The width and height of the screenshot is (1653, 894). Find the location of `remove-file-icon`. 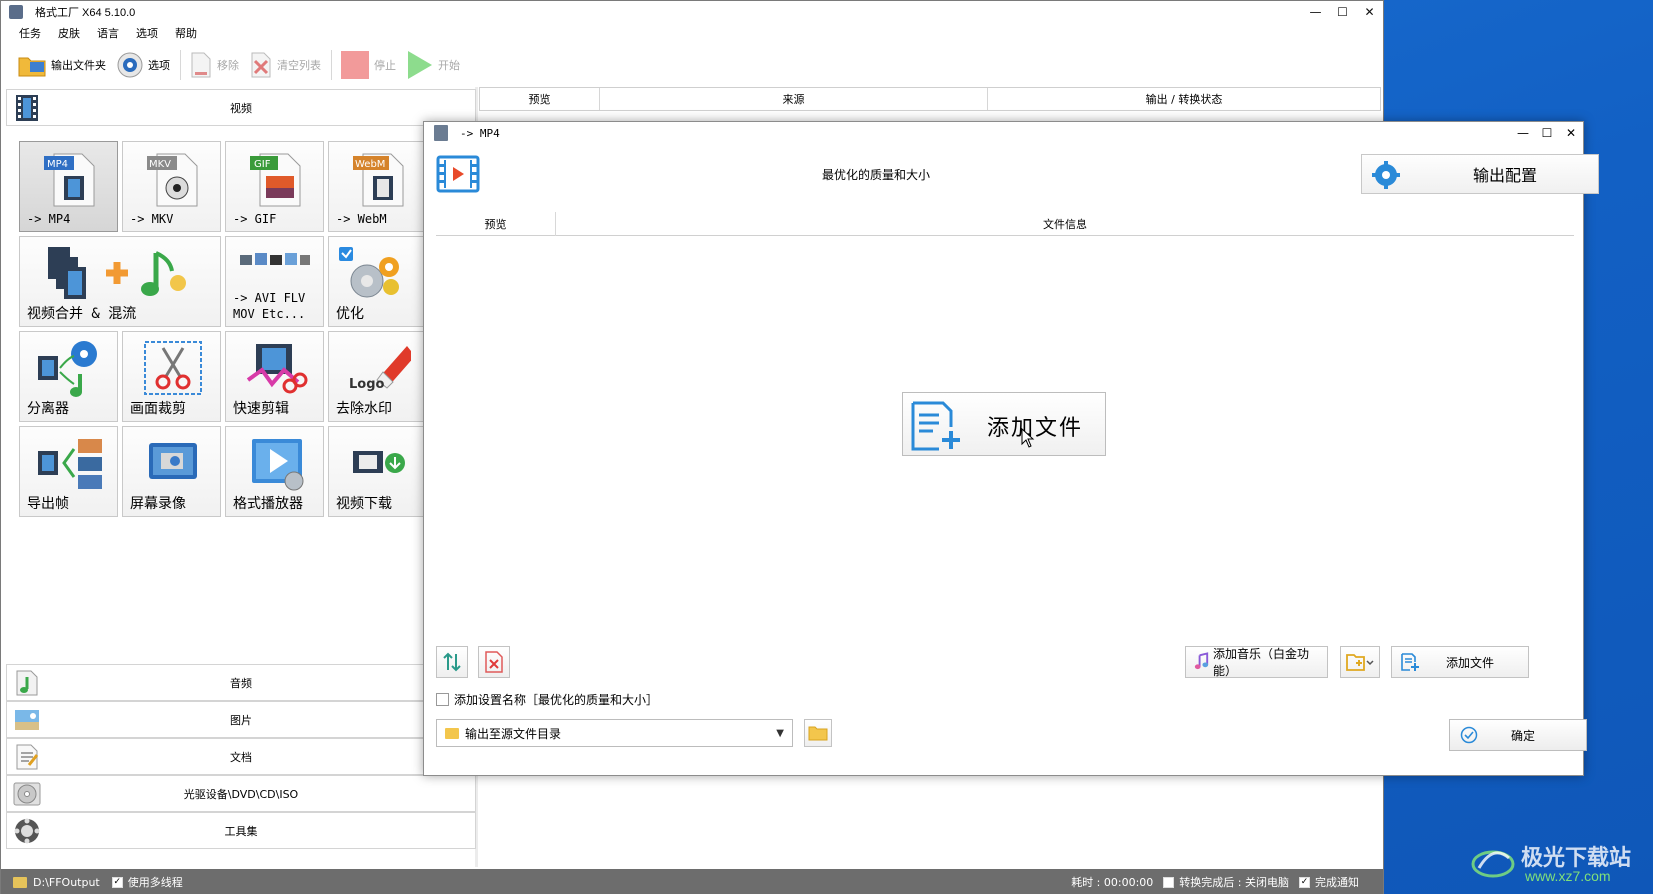

remove-file-icon is located at coordinates (494, 662).